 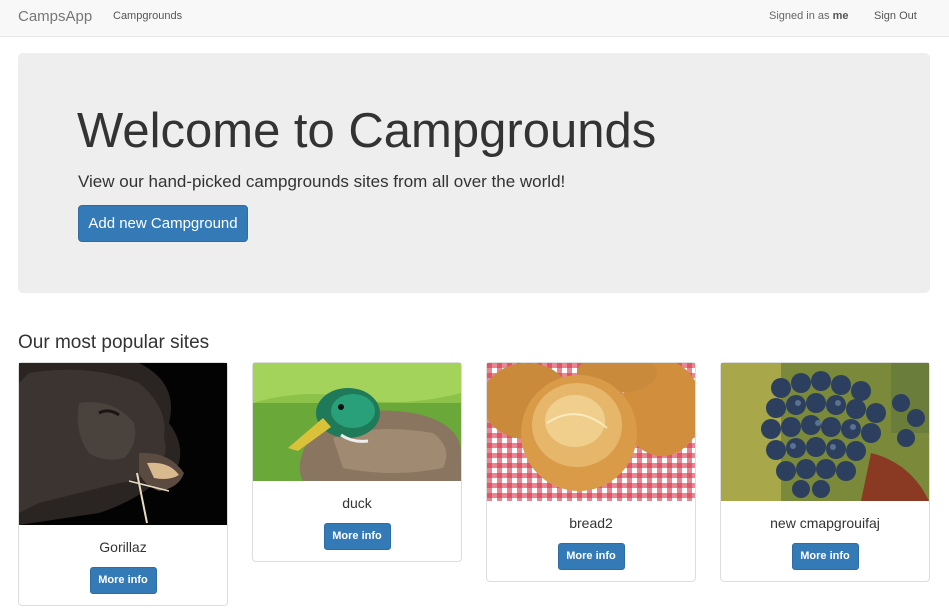 I want to click on bread-image, so click(x=591, y=432).